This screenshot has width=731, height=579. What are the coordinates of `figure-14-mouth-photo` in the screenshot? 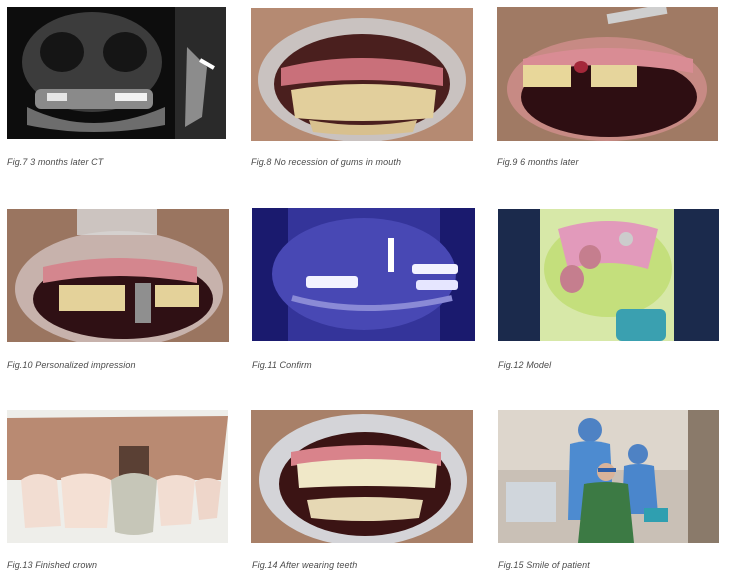 It's located at (362, 476).